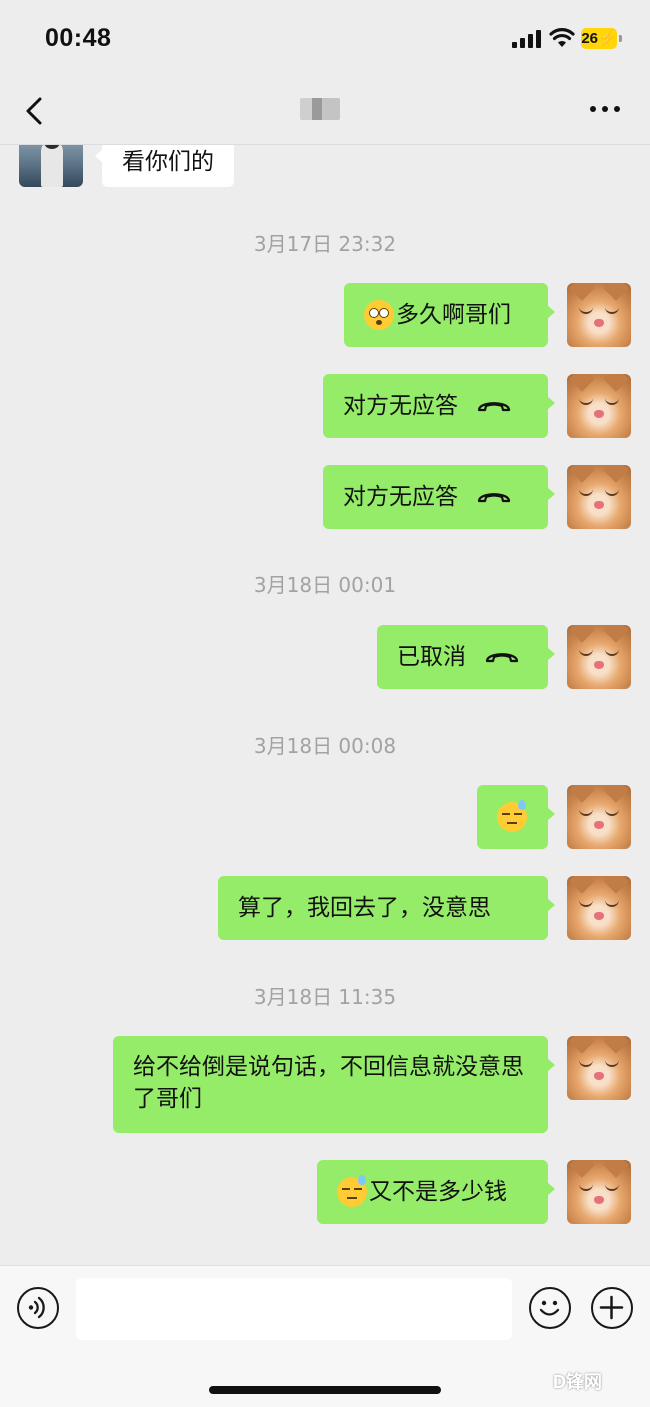 The height and width of the screenshot is (1407, 650). What do you see at coordinates (325, 39) in the screenshot?
I see `status-bar: 00:48 26⚡` at bounding box center [325, 39].